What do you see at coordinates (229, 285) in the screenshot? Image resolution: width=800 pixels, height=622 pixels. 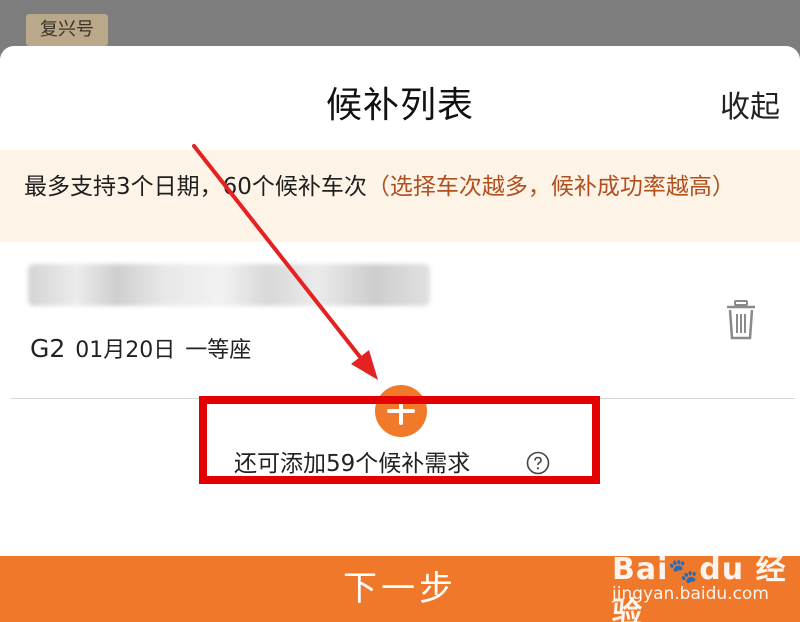 I see `blurred-route-info` at bounding box center [229, 285].